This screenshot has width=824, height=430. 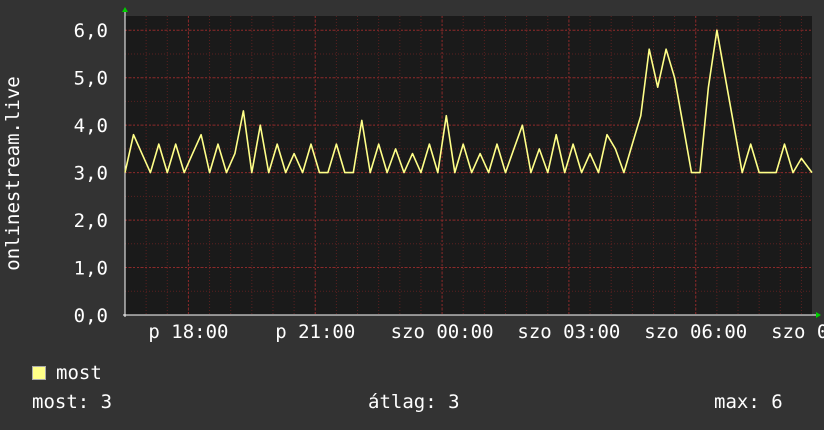 I want to click on stat-current: most: 3, so click(x=72, y=402).